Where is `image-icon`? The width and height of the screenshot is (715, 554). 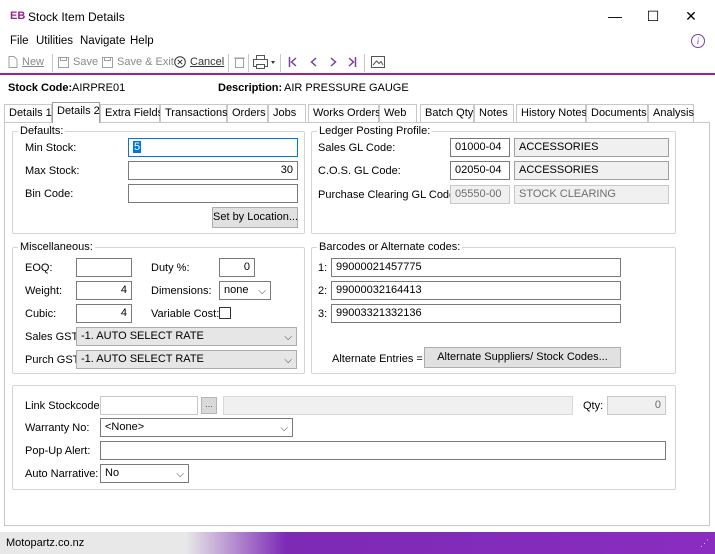
image-icon is located at coordinates (378, 63).